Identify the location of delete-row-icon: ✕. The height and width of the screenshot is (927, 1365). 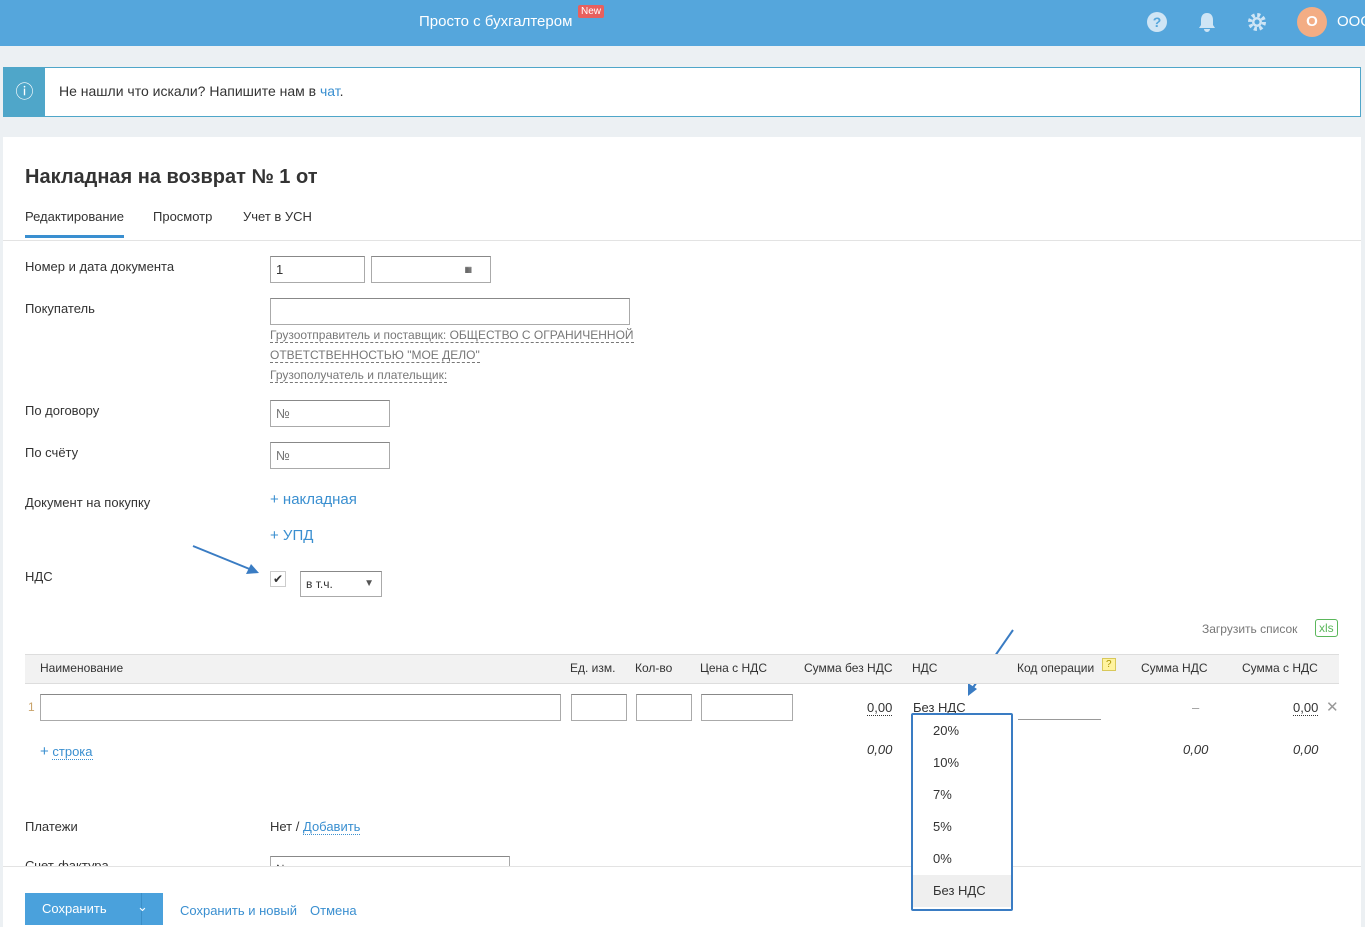
(1332, 707).